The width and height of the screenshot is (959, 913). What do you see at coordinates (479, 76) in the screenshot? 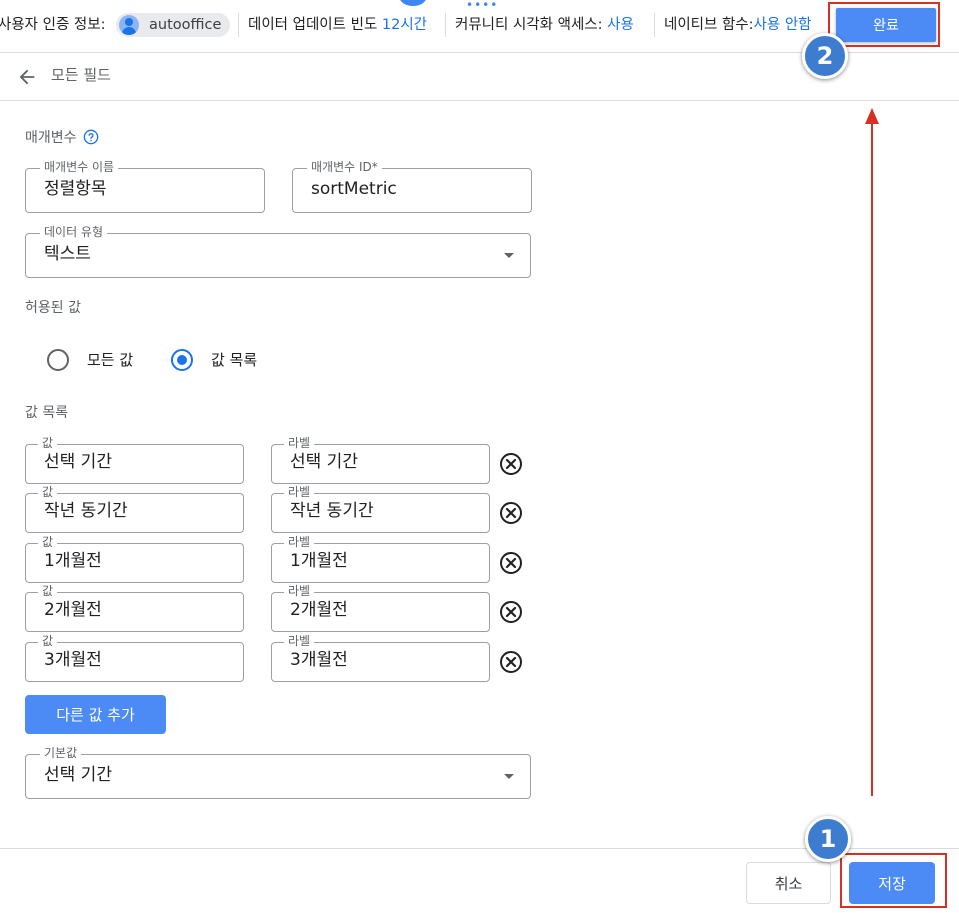
I see `panel-header: 모든 필드` at bounding box center [479, 76].